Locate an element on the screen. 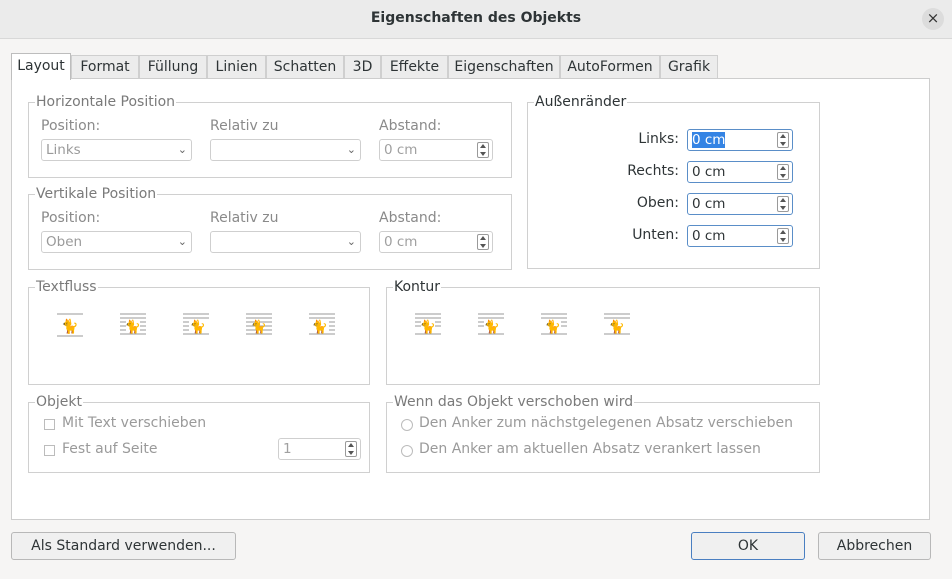  horizontal-relativ-select: ⌄ is located at coordinates (285, 150).